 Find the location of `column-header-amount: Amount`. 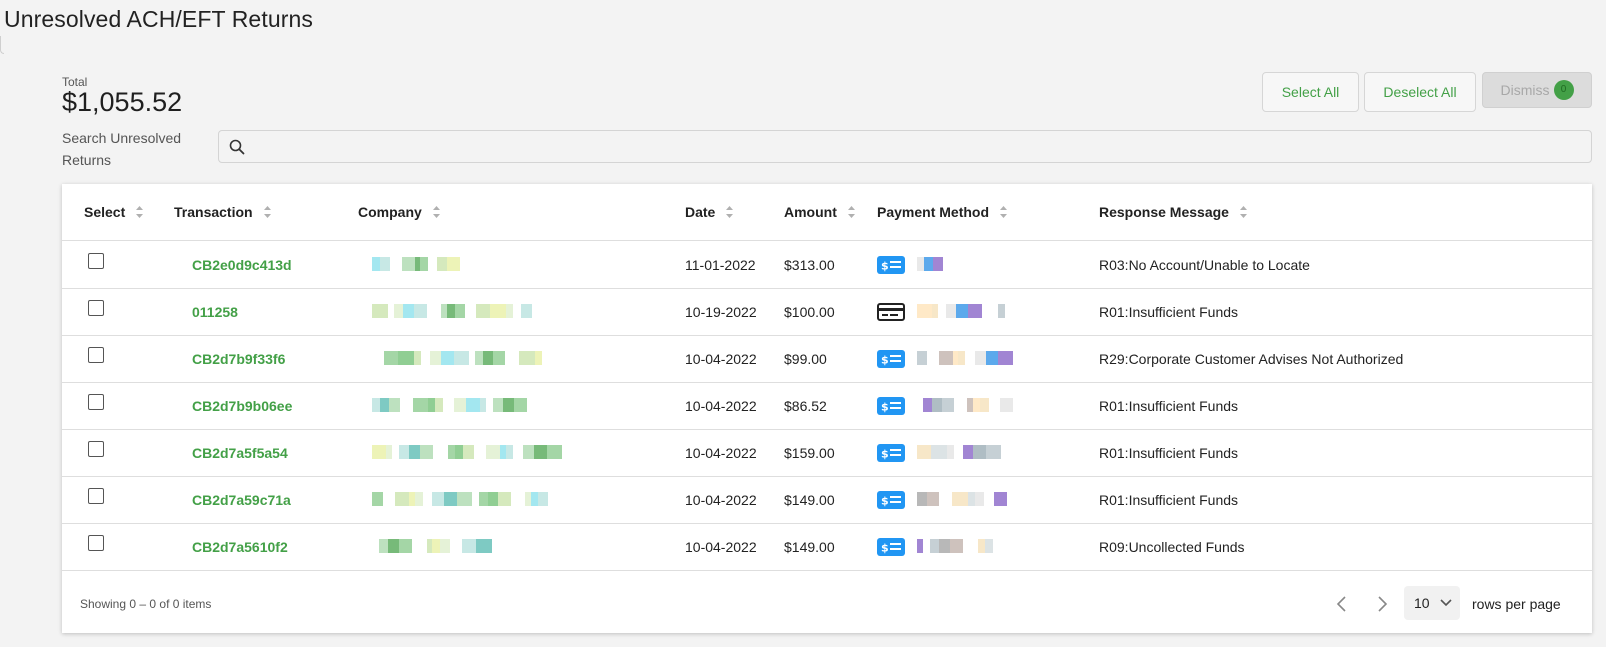

column-header-amount: Amount is located at coordinates (820, 212).